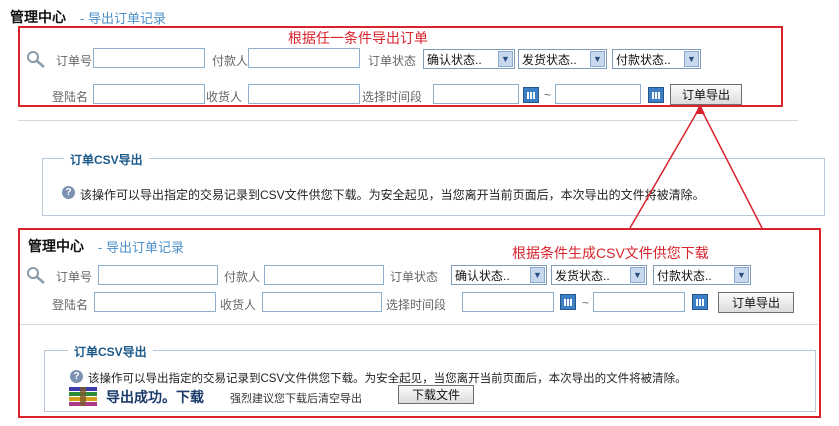  I want to click on suggest-text: 强烈建议您下载后清空导出, so click(296, 399).